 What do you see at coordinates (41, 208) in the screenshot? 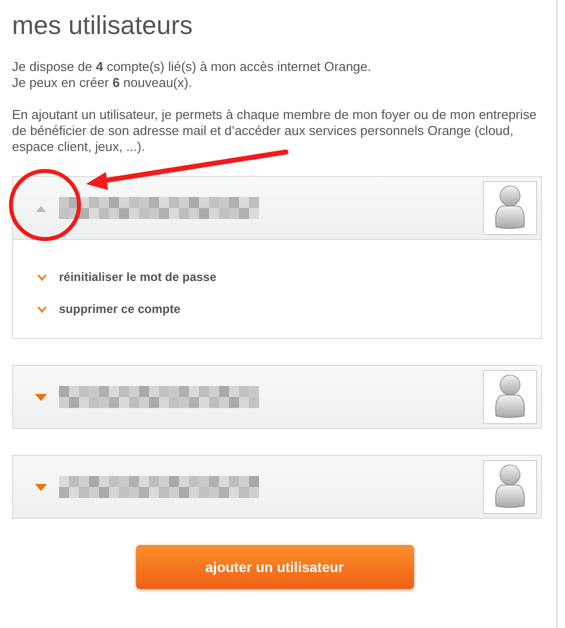
I see `collapse-icon` at bounding box center [41, 208].